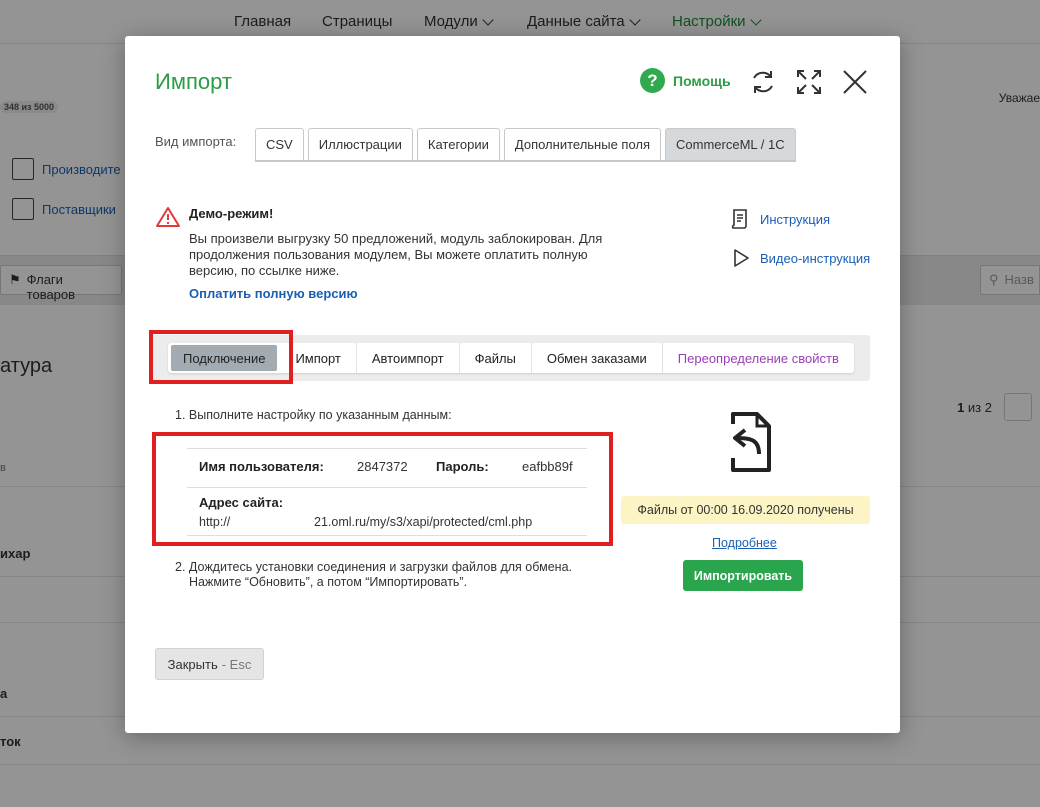  Describe the element at coordinates (168, 217) in the screenshot. I see `warning-icon` at that location.